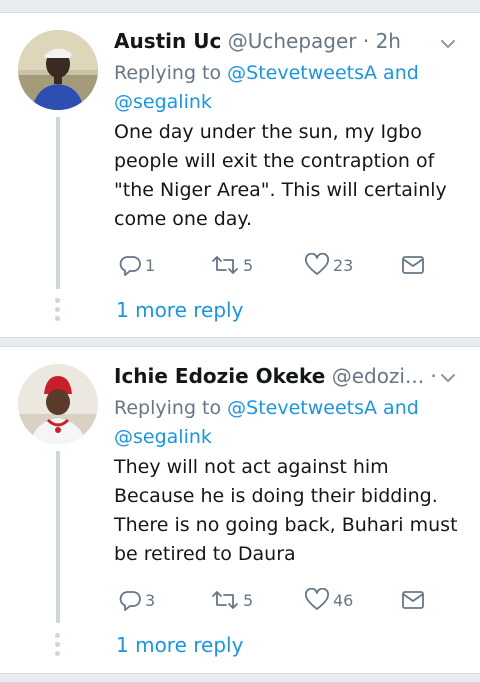 The height and width of the screenshot is (683, 480). I want to click on tweet-actions: 3 5 46, so click(284, 600).